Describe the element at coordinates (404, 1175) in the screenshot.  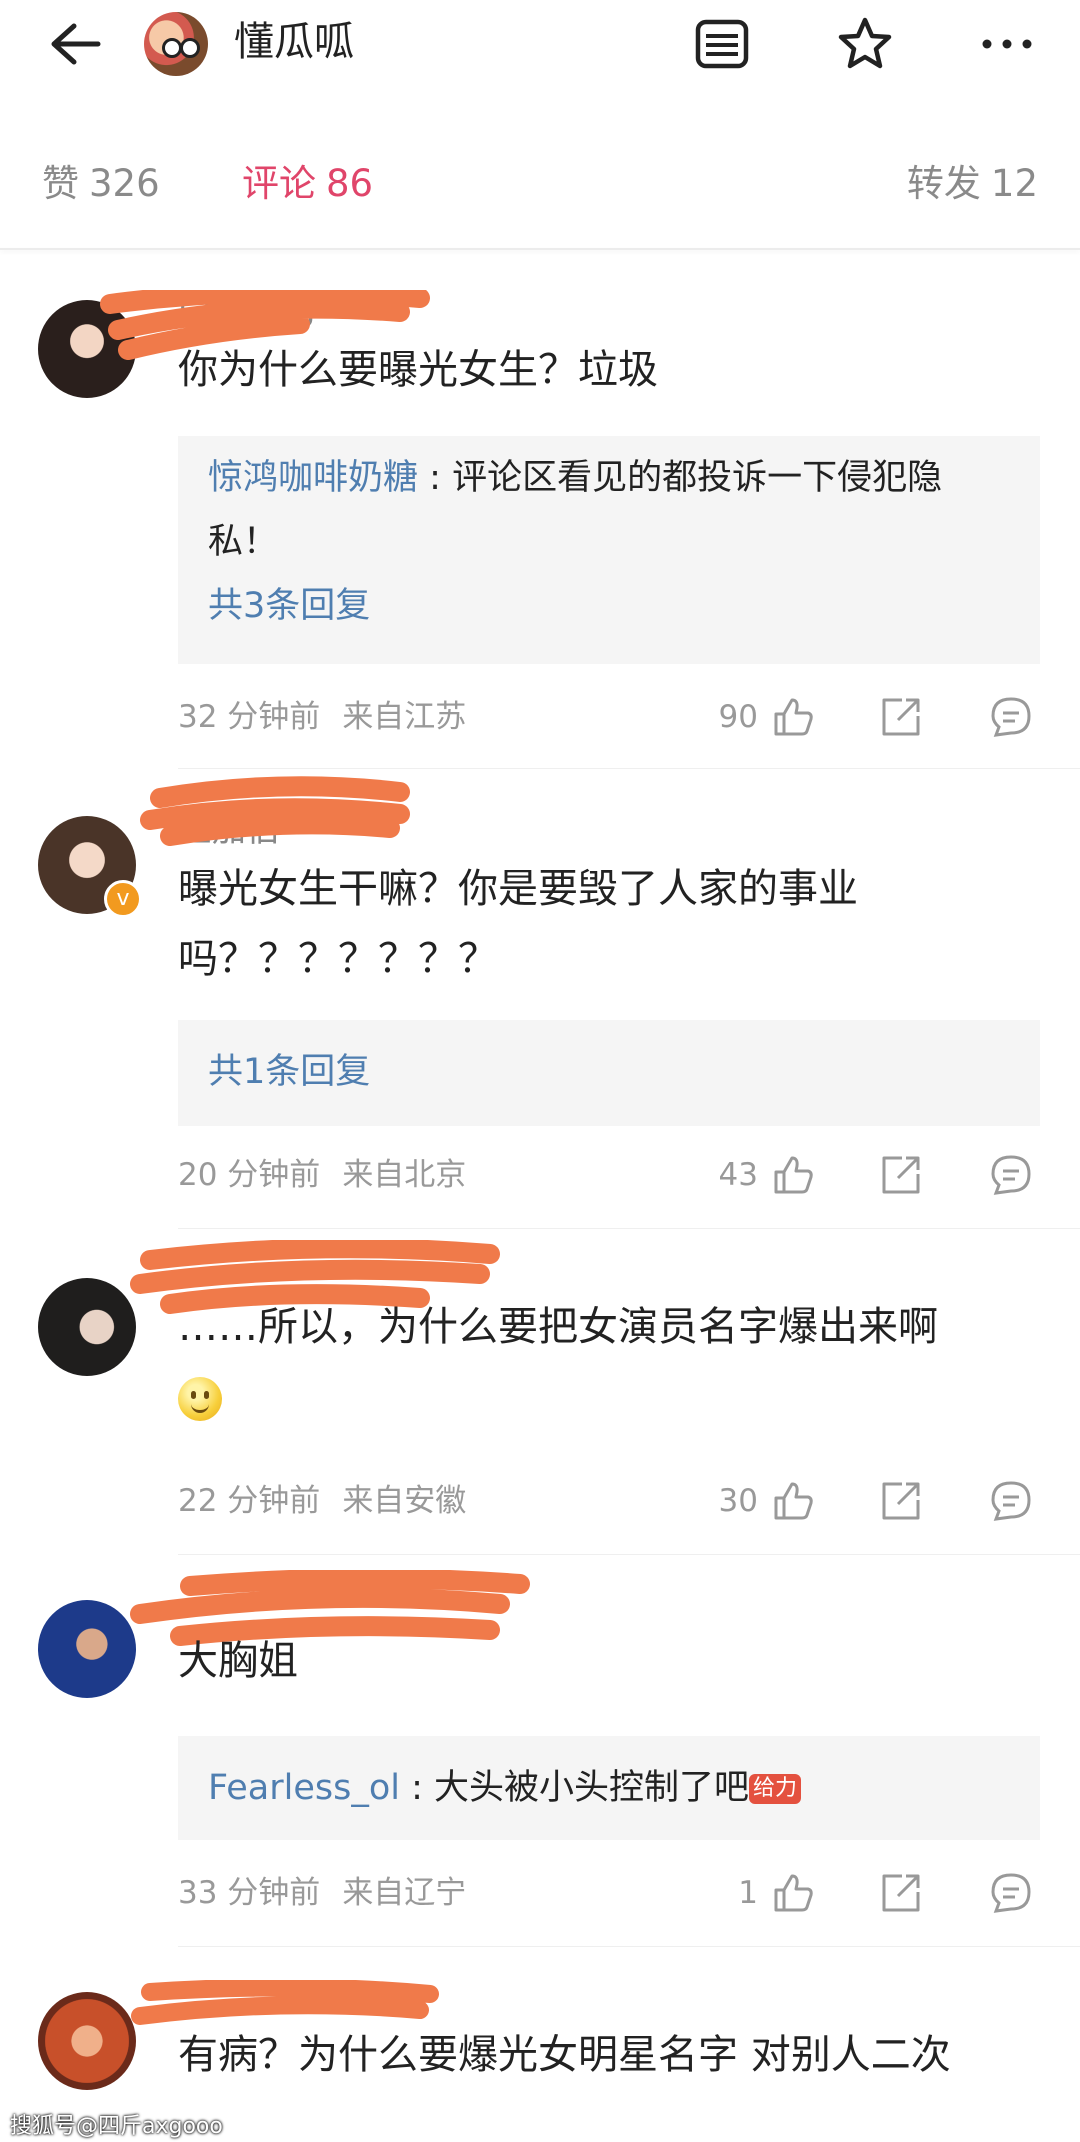
I see `comment-location: 来自北京` at that location.